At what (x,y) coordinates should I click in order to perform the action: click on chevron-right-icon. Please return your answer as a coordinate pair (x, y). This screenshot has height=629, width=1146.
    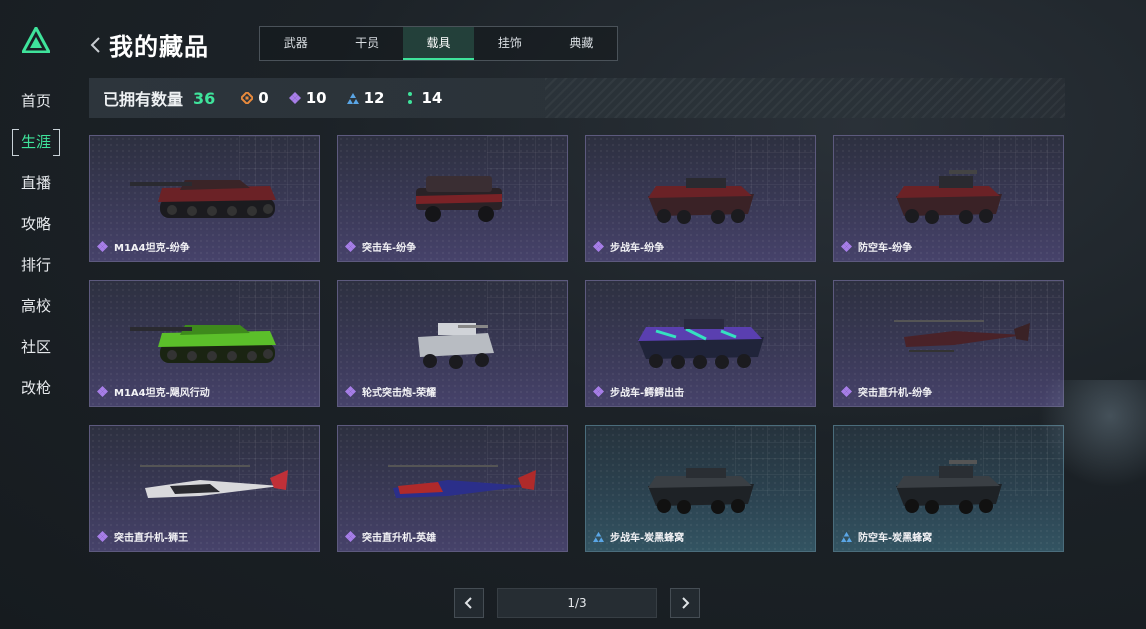
    Looking at the image, I should click on (686, 603).